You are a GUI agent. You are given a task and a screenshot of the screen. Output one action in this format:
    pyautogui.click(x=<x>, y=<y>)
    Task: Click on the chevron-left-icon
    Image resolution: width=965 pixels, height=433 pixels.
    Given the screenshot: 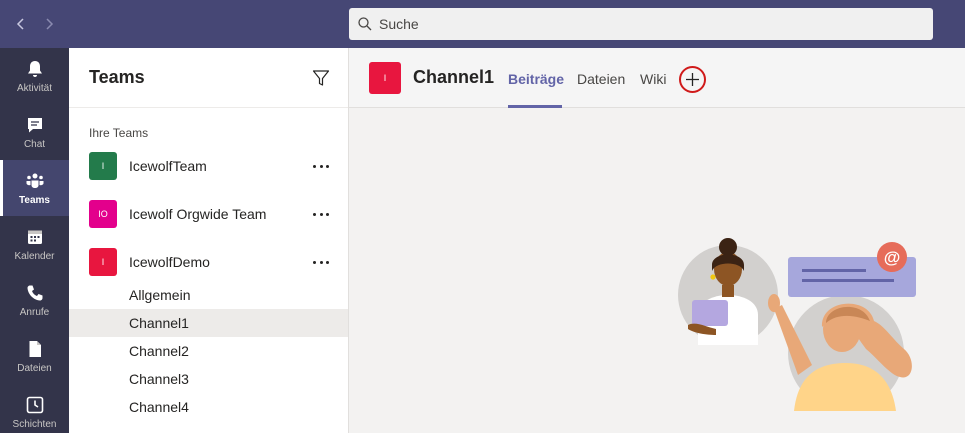 What is the action you would take?
    pyautogui.click(x=20, y=24)
    